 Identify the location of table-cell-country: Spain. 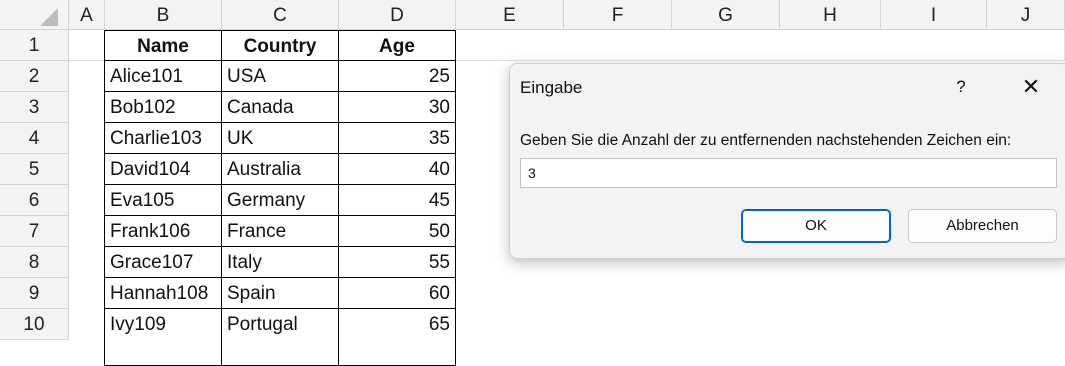
(280, 293).